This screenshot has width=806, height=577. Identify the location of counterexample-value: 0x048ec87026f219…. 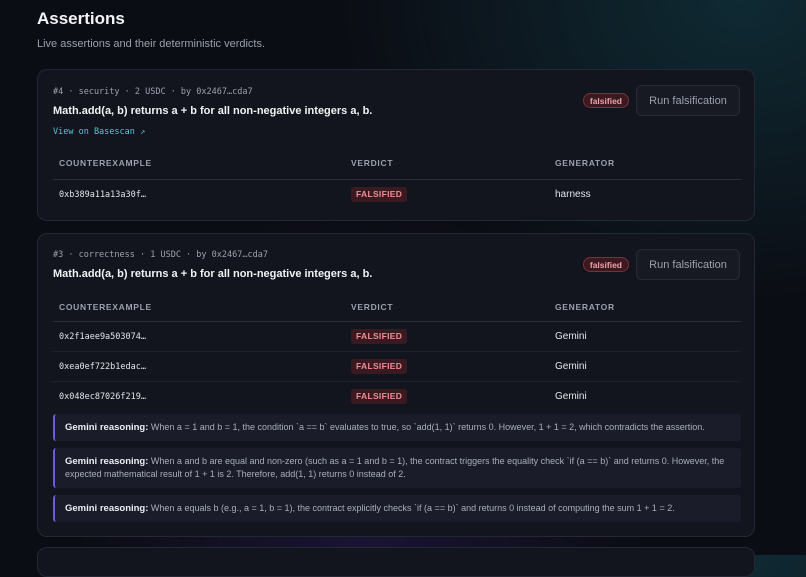
(102, 397).